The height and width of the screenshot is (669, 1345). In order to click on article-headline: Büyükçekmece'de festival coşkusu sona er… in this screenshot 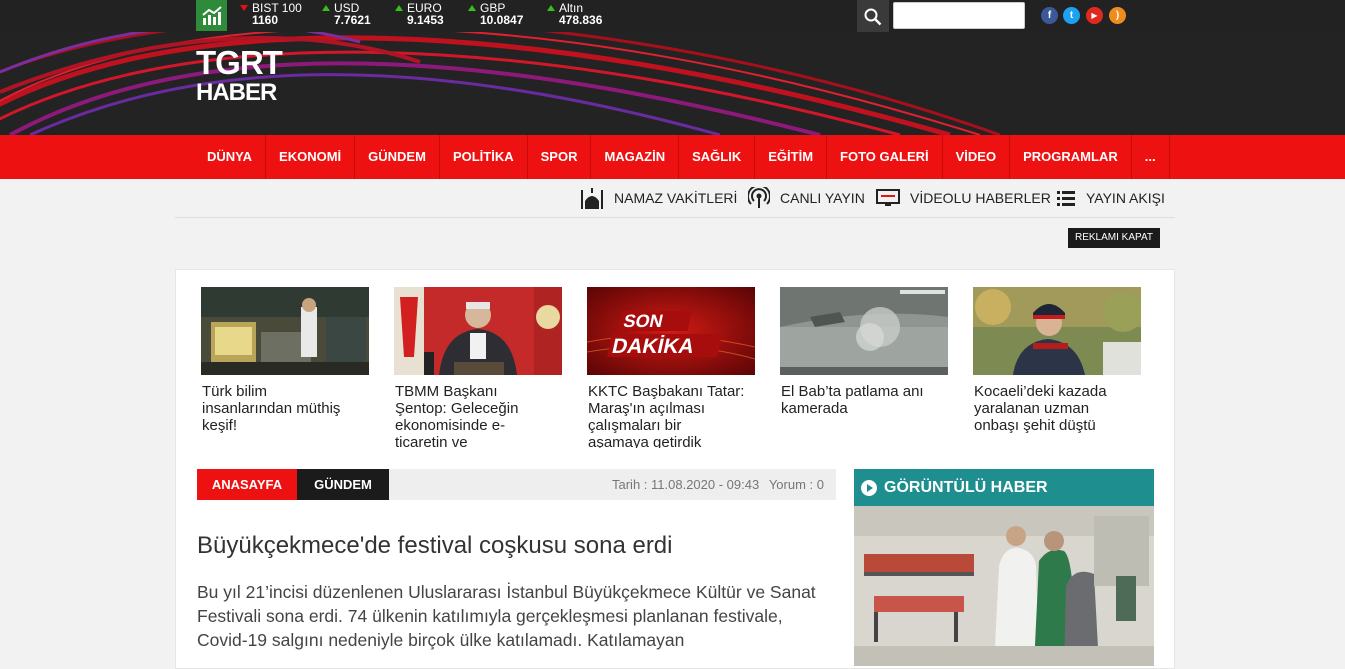, I will do `click(435, 545)`.